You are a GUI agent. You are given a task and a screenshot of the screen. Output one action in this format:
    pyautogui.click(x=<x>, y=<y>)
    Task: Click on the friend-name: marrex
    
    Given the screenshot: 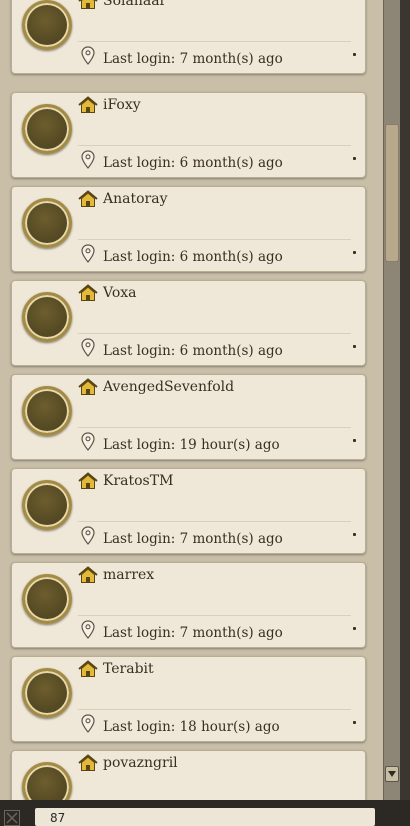 What is the action you would take?
    pyautogui.click(x=128, y=575)
    